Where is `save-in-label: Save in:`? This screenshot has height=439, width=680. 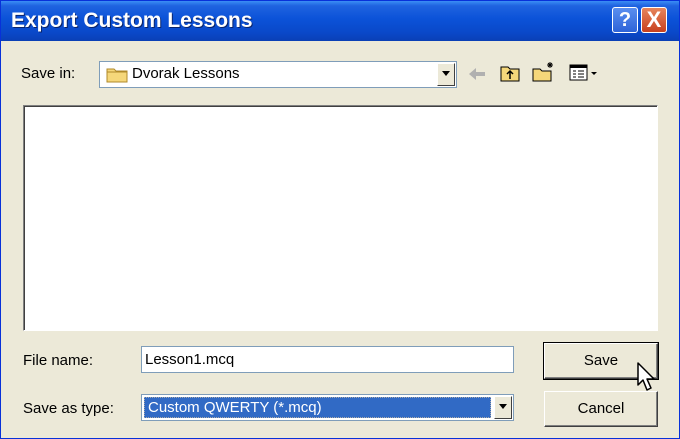 save-in-label: Save in: is located at coordinates (48, 73).